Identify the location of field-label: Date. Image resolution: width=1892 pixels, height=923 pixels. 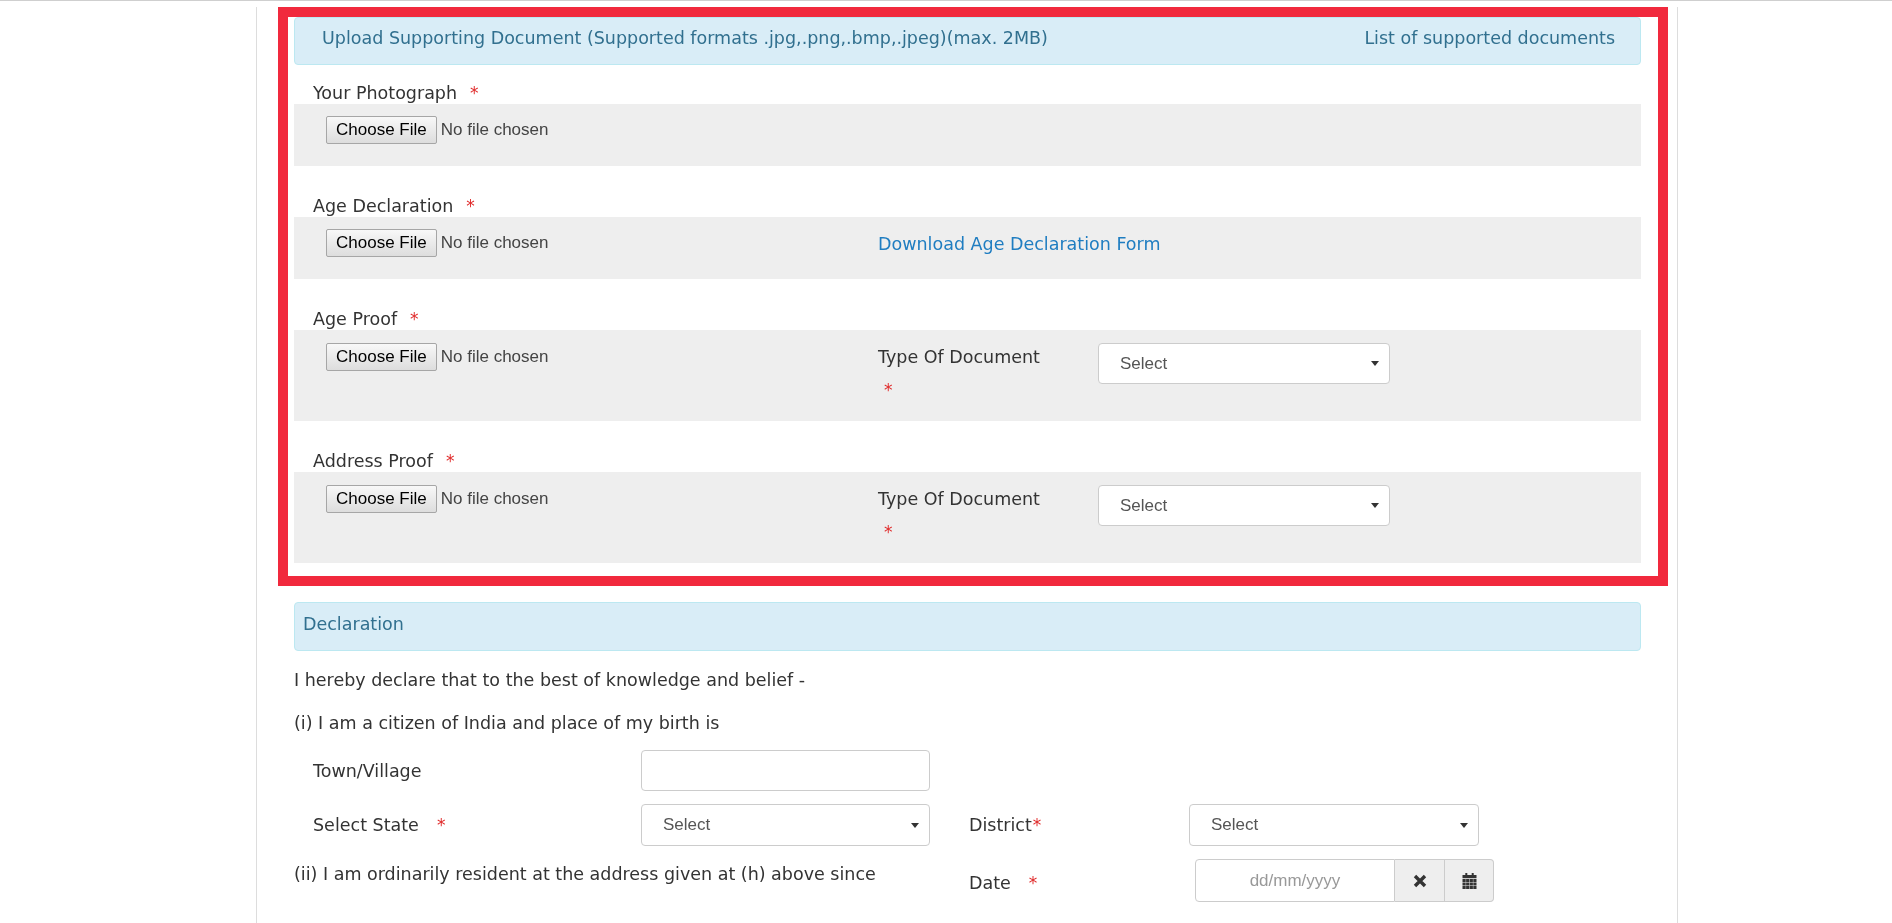
(990, 883).